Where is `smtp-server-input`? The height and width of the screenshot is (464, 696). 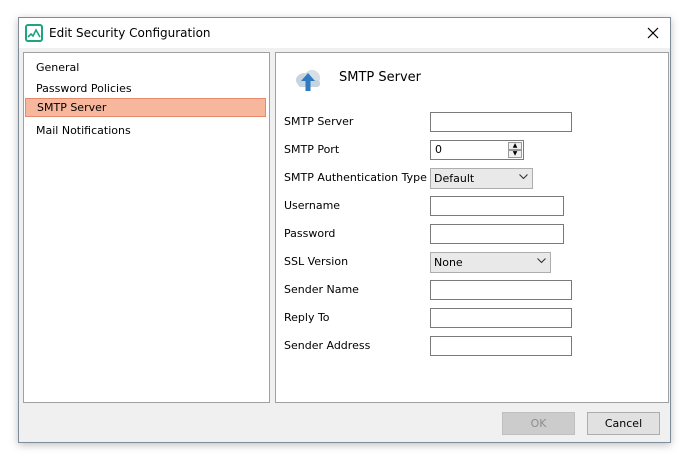
smtp-server-input is located at coordinates (501, 122).